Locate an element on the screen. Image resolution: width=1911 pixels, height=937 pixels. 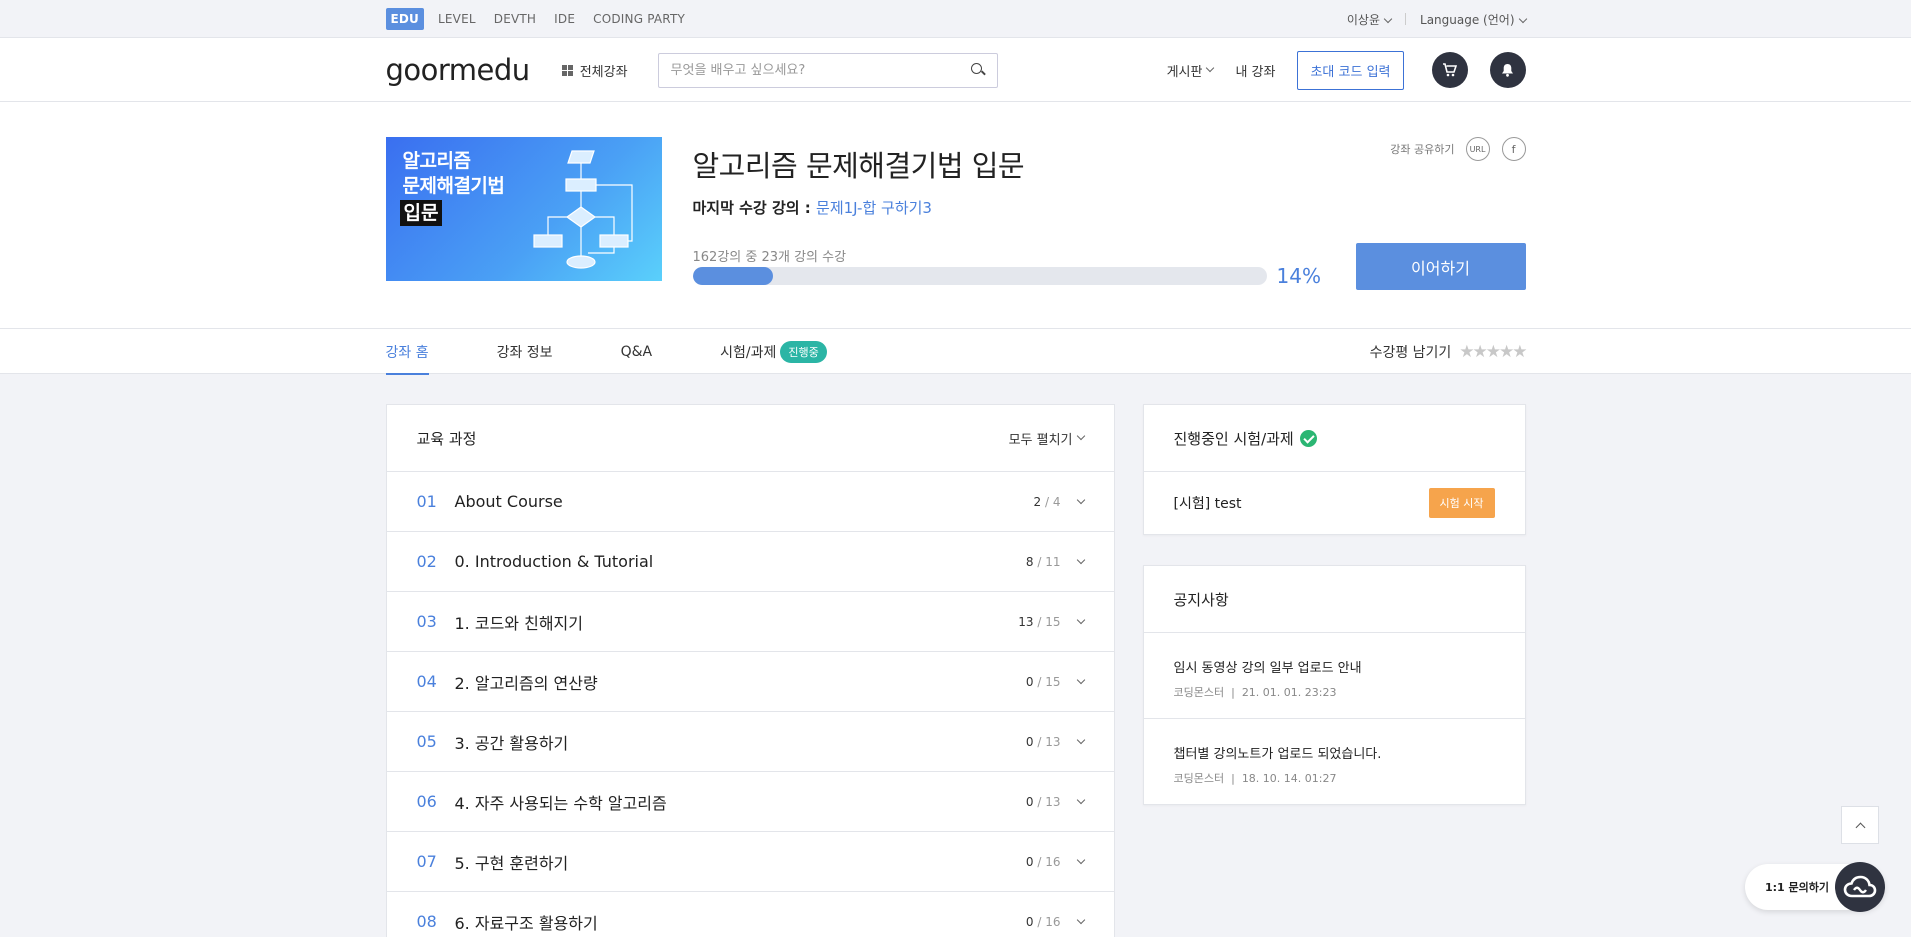
notice-card-header: 공지사항 is located at coordinates (1334, 599).